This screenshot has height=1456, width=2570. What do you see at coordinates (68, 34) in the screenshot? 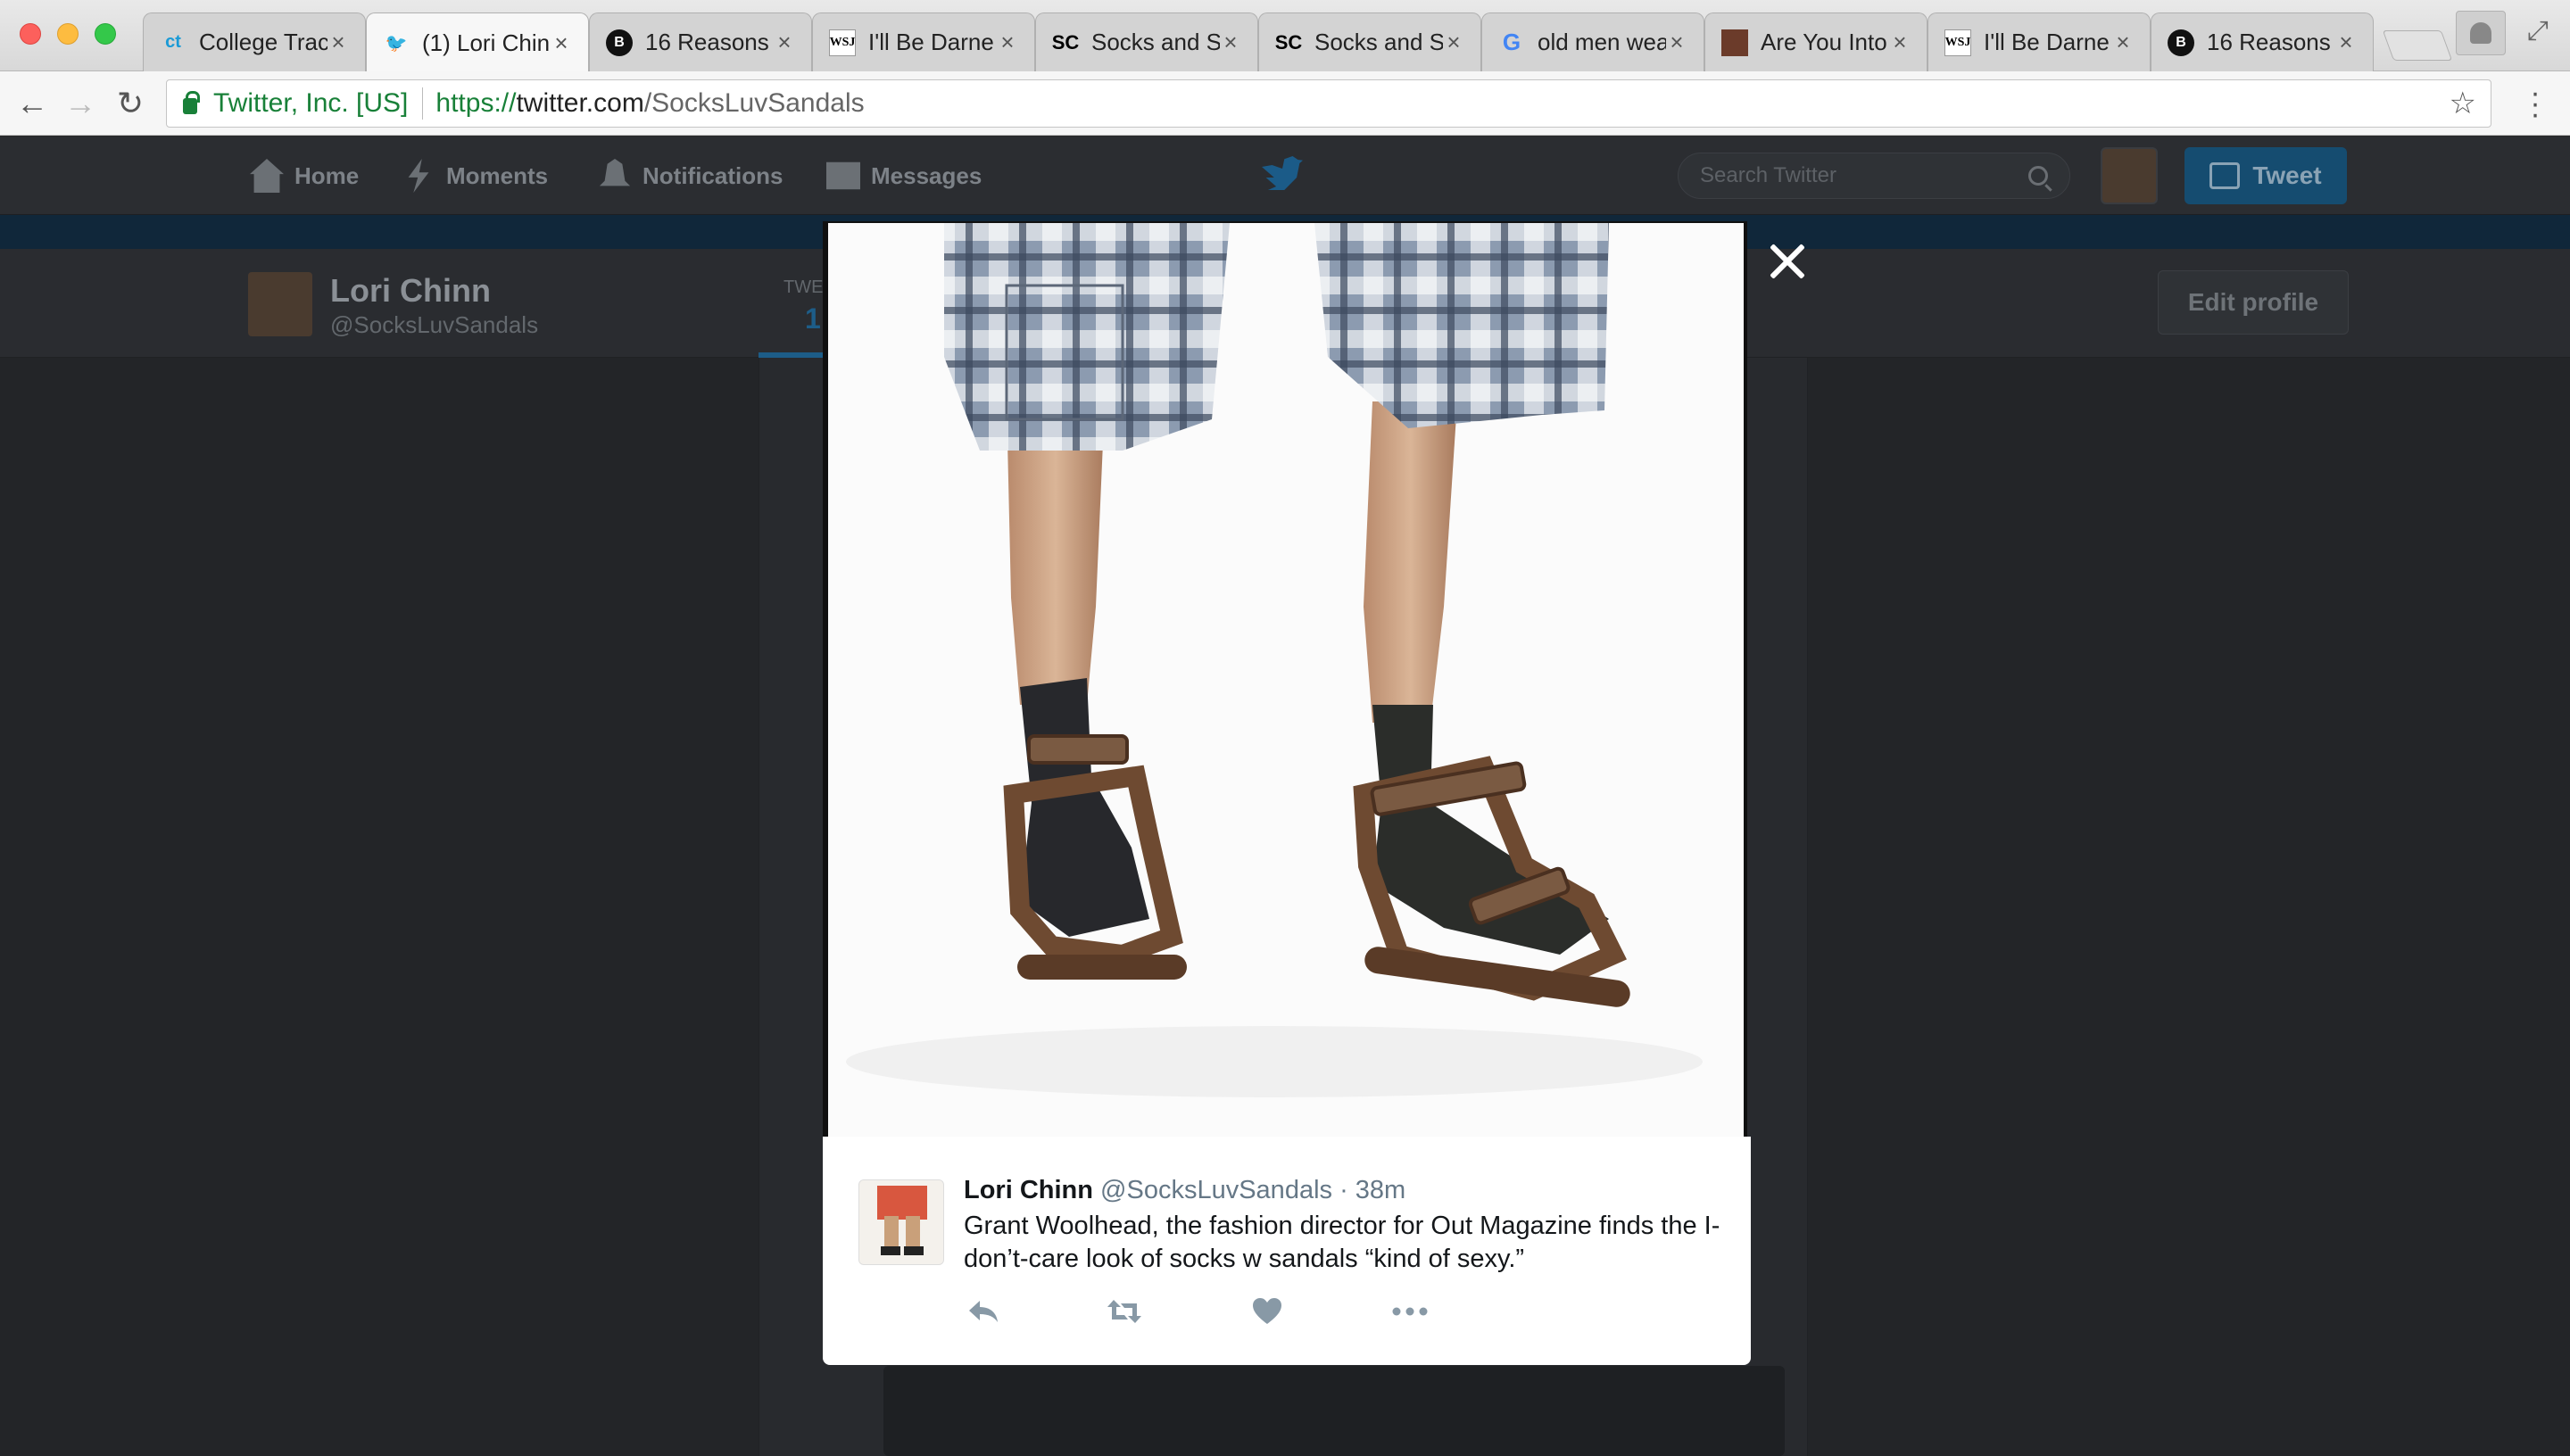
I see `window-minimize-button` at bounding box center [68, 34].